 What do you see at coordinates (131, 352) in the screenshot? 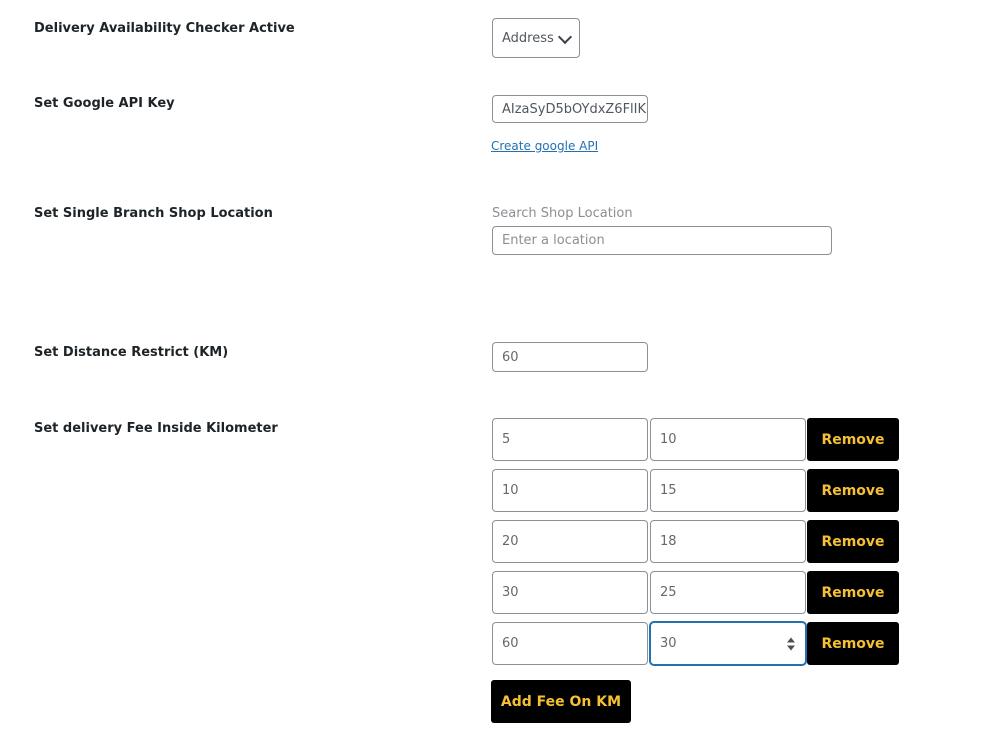
I see `distance-restrict-label: Set Distance Restrict (KM)` at bounding box center [131, 352].